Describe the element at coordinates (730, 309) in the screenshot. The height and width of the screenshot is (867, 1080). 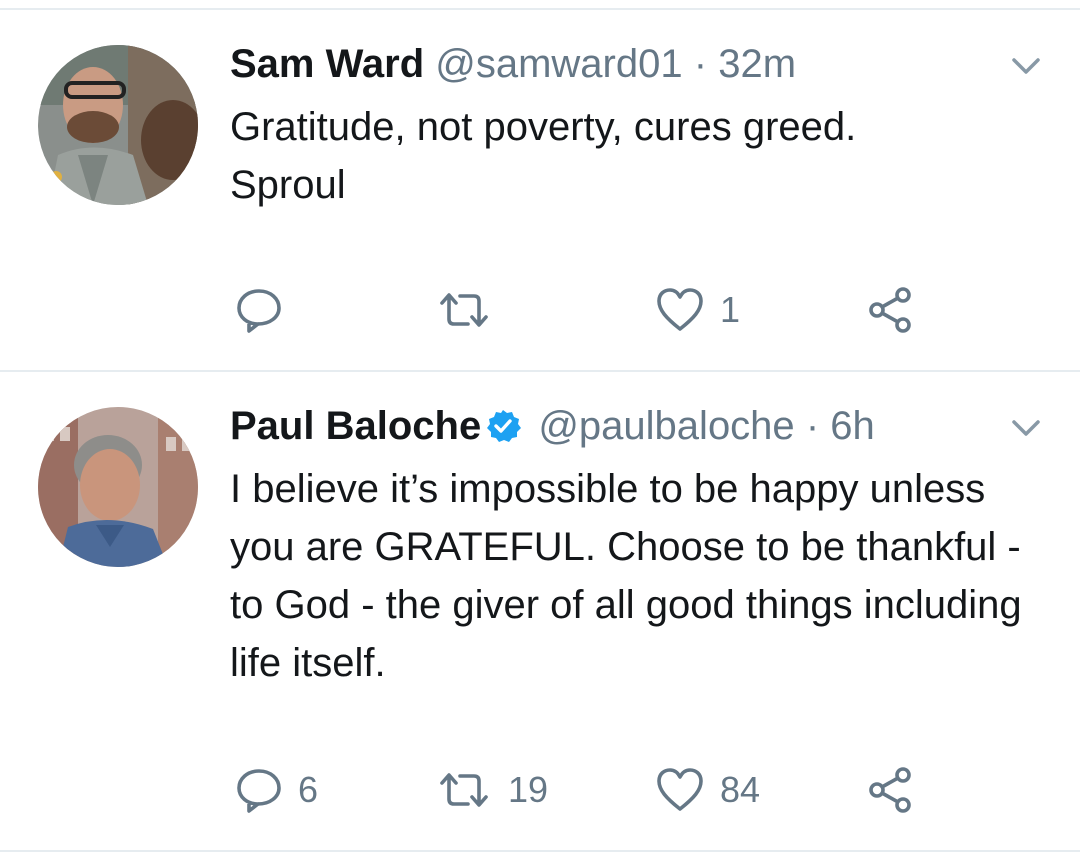
I see `like-count: 1` at that location.